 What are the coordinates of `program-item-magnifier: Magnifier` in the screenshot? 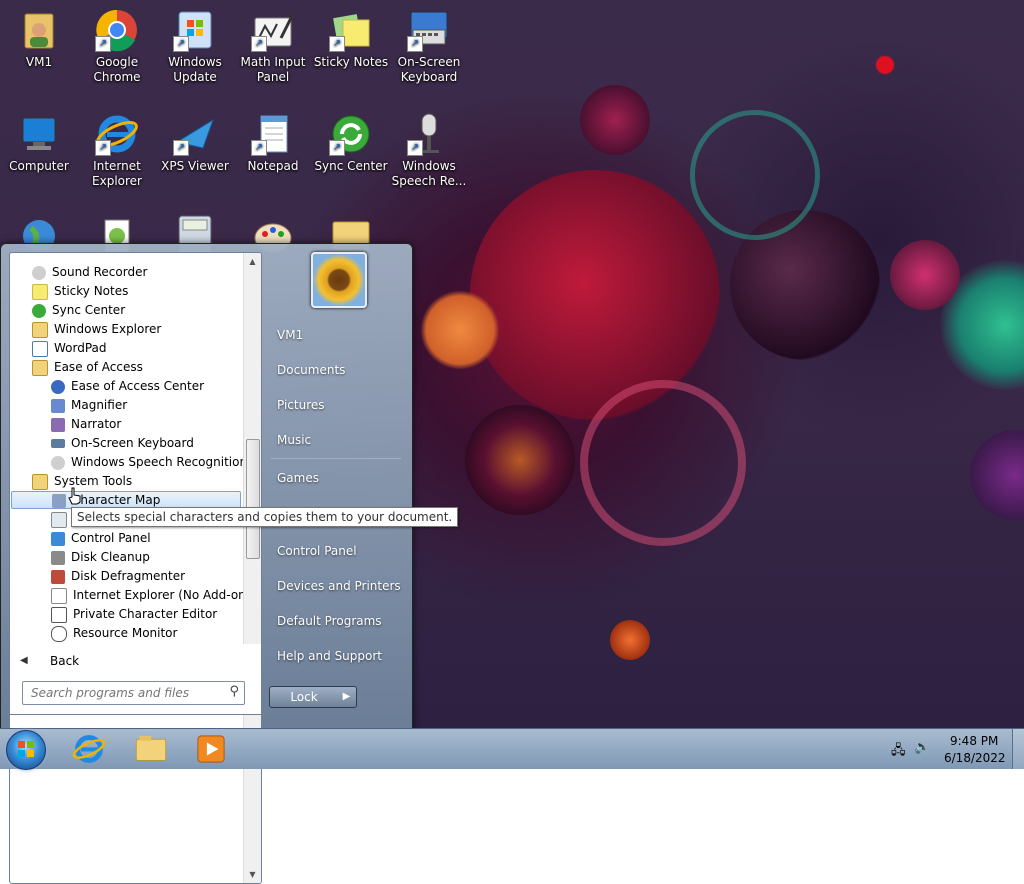 It's located at (89, 405).